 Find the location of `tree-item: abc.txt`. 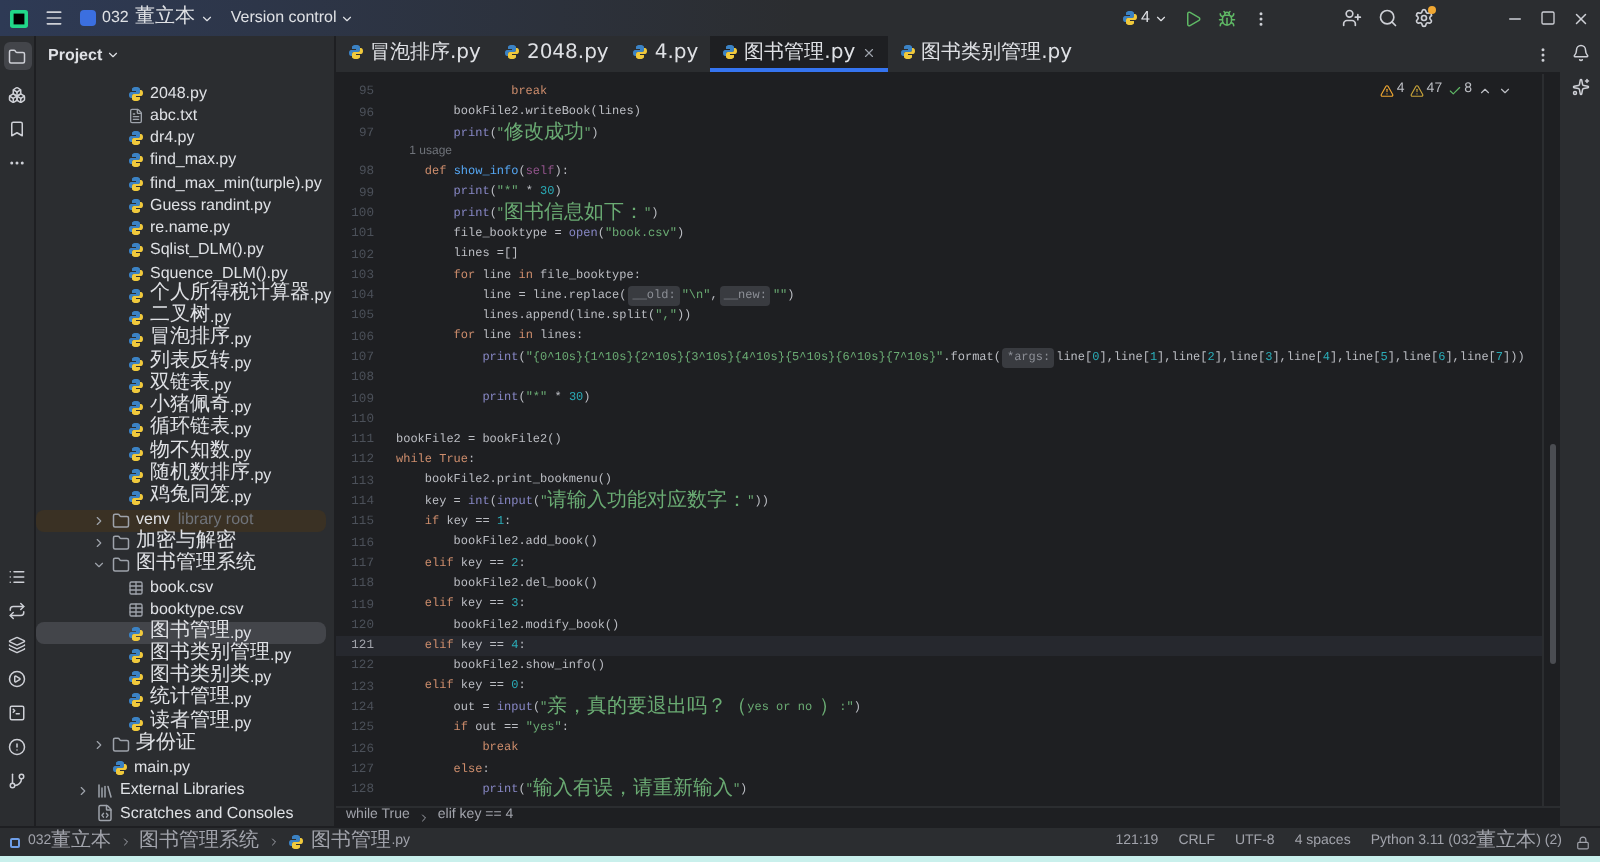

tree-item: abc.txt is located at coordinates (181, 115).